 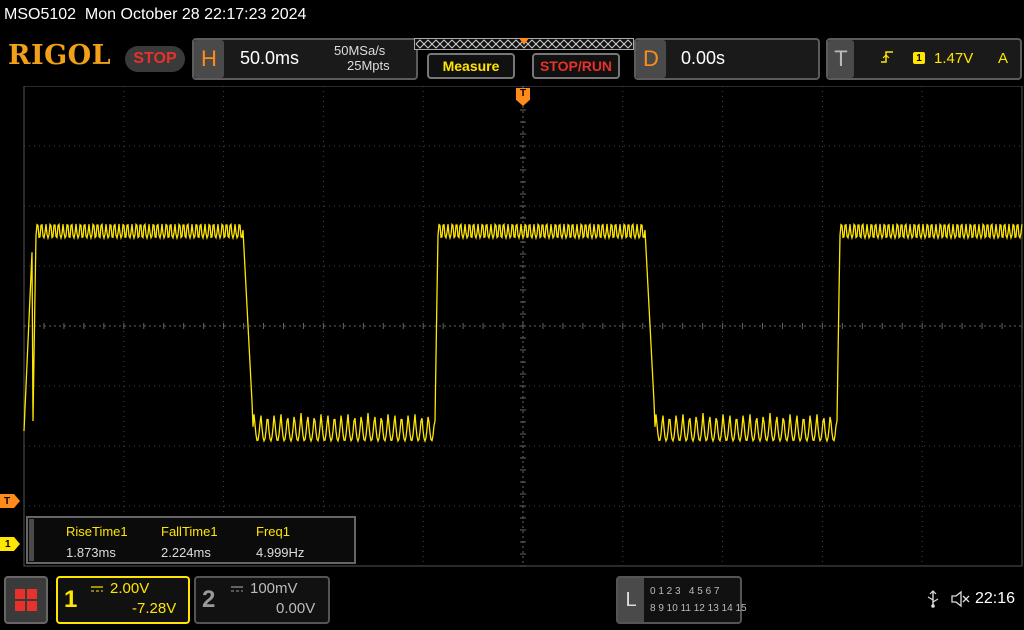 What do you see at coordinates (471, 66) in the screenshot?
I see `measure-button: Measure` at bounding box center [471, 66].